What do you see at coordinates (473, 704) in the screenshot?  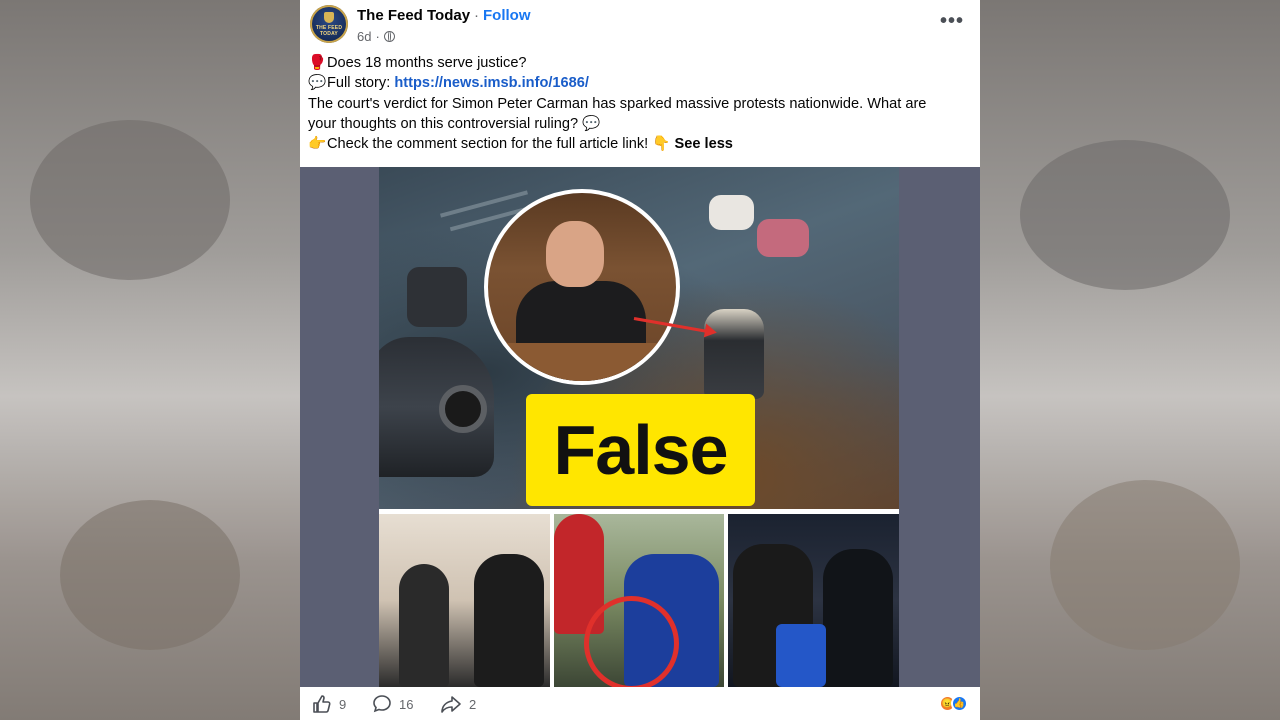 I see `share-count: 2` at bounding box center [473, 704].